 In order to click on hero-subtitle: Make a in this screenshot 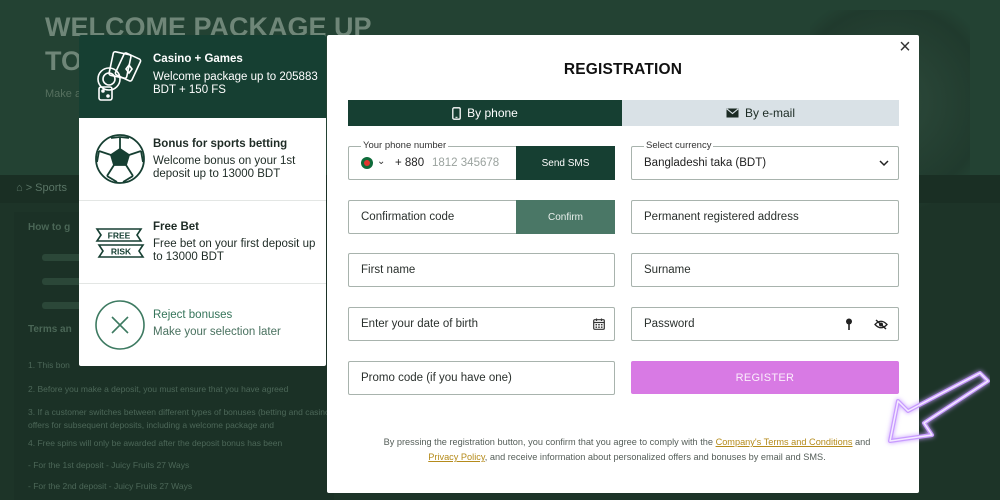, I will do `click(63, 94)`.